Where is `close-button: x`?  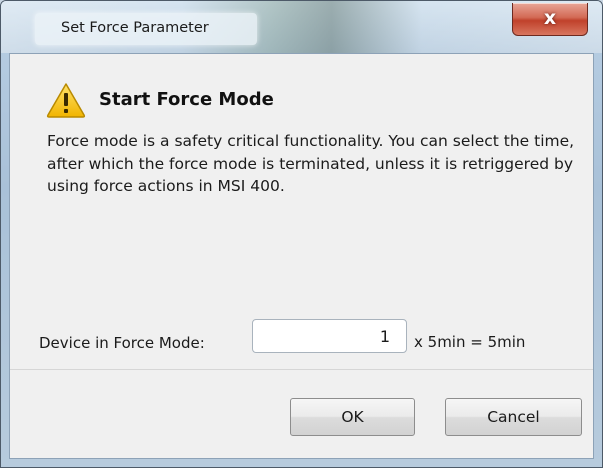
close-button: x is located at coordinates (550, 19).